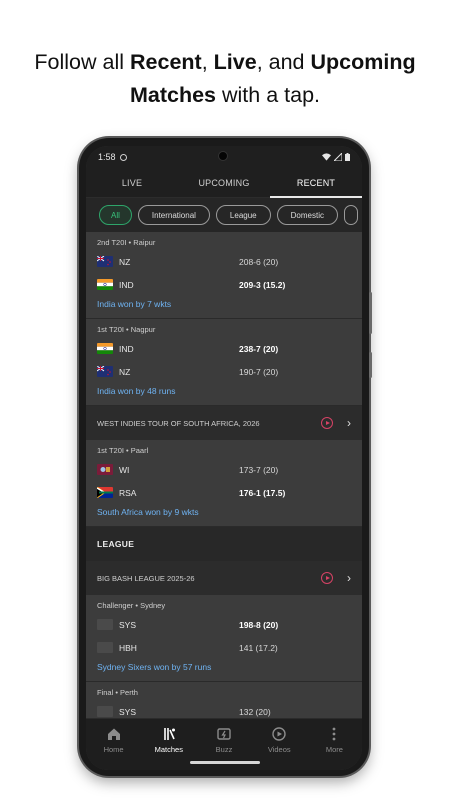  I want to click on battery-icon, so click(347, 157).